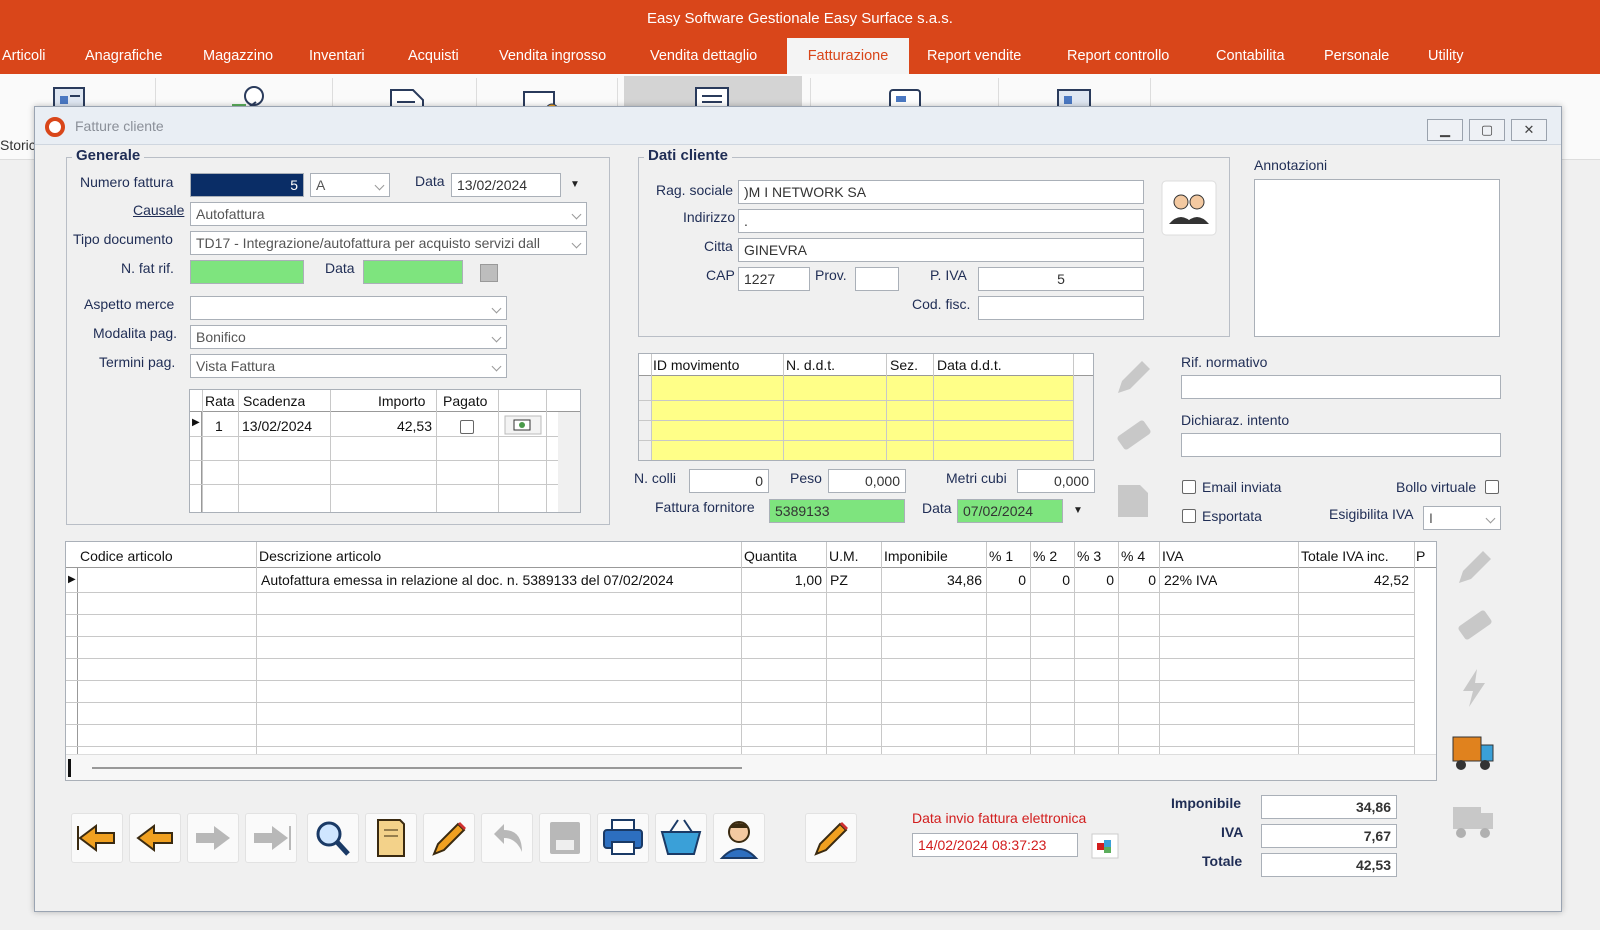 This screenshot has width=1600, height=930. Describe the element at coordinates (413, 272) in the screenshot. I see `data-rif-field` at that location.